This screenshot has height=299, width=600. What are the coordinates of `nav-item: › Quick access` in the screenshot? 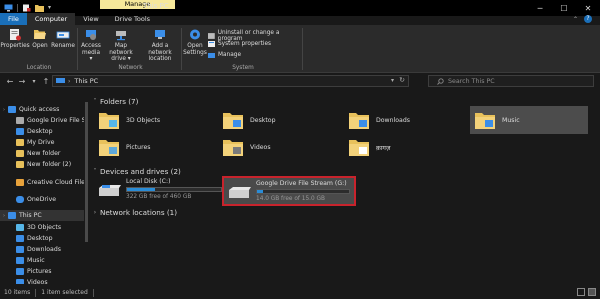 It's located at (42, 109).